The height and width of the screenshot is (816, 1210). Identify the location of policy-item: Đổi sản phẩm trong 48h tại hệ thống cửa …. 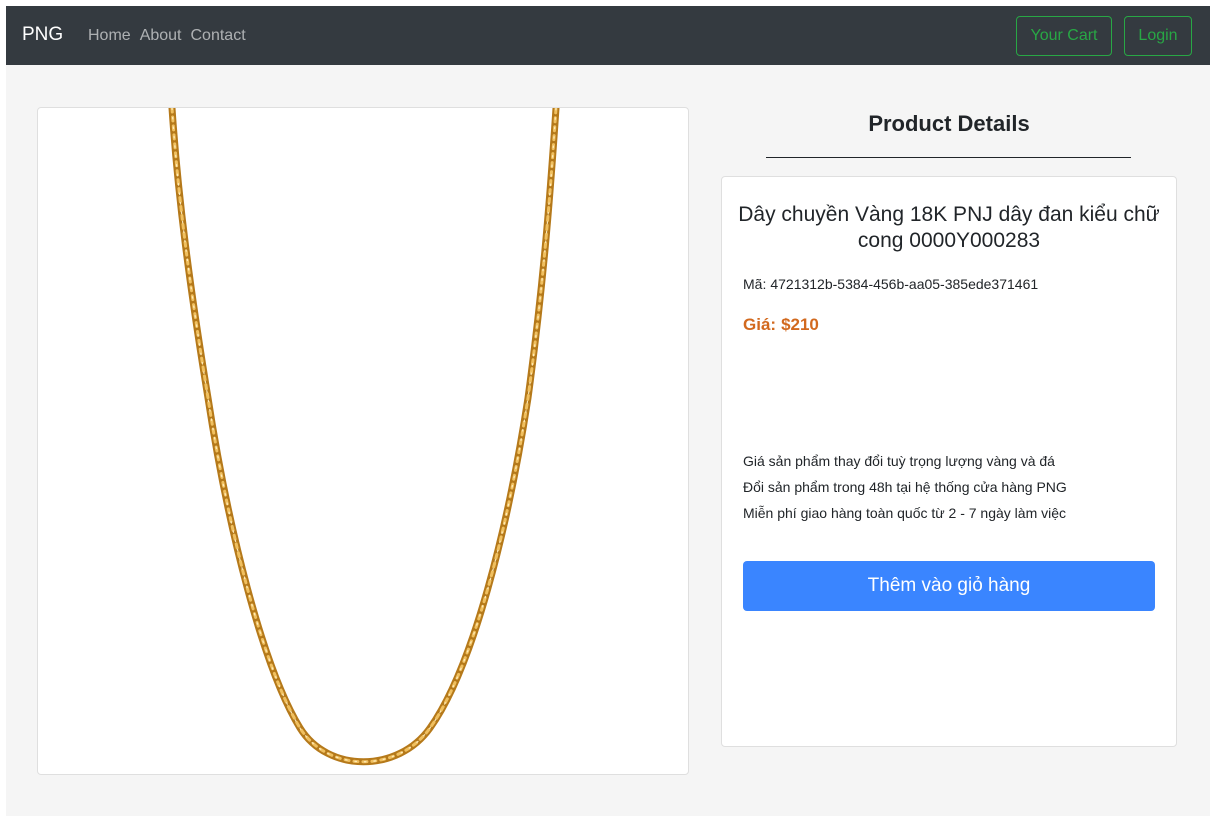
(905, 487).